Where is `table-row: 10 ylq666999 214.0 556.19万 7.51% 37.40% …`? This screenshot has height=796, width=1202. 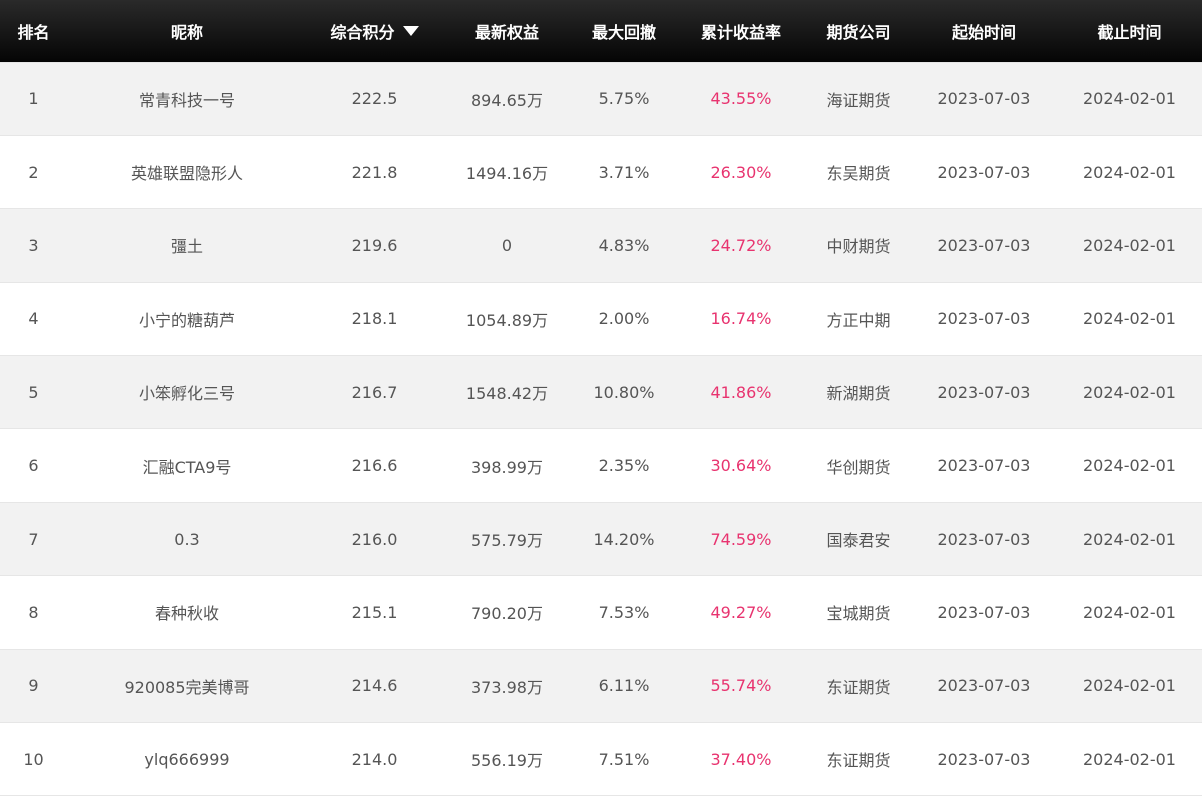
table-row: 10 ylq666999 214.0 556.19万 7.51% 37.40% … is located at coordinates (601, 759).